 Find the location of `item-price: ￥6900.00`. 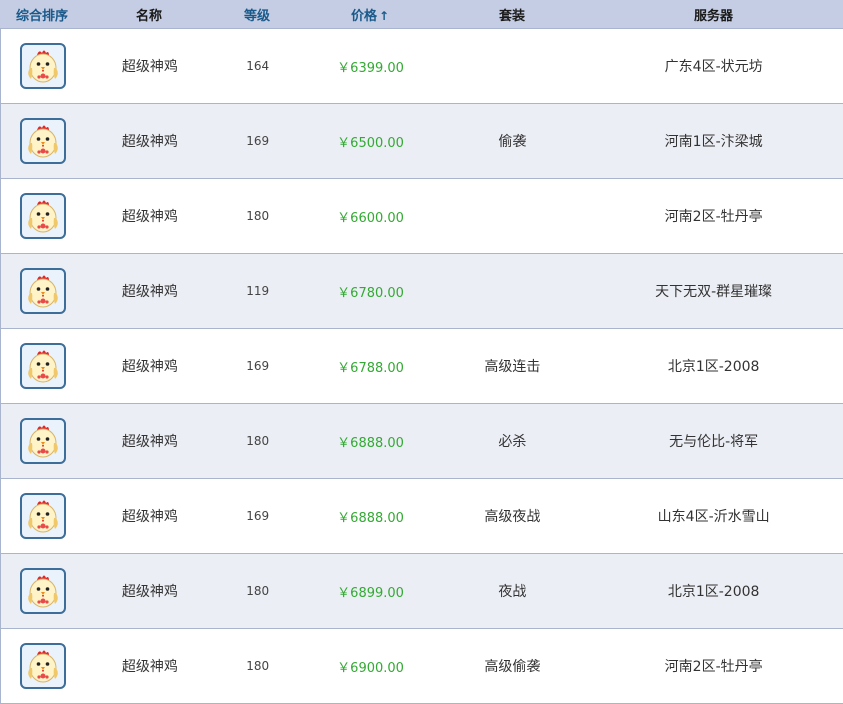

item-price: ￥6900.00 is located at coordinates (370, 668).